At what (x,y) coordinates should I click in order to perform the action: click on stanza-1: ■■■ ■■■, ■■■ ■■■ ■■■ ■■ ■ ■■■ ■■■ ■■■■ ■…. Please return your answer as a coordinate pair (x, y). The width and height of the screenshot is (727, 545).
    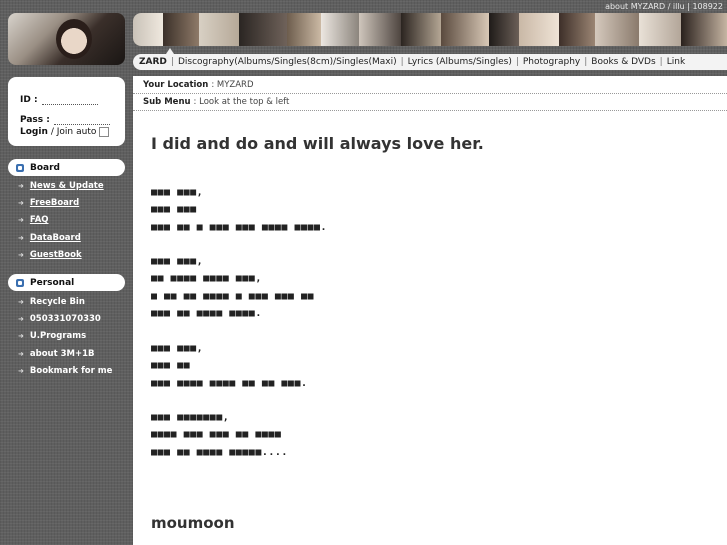
    Looking at the image, I should click on (239, 210).